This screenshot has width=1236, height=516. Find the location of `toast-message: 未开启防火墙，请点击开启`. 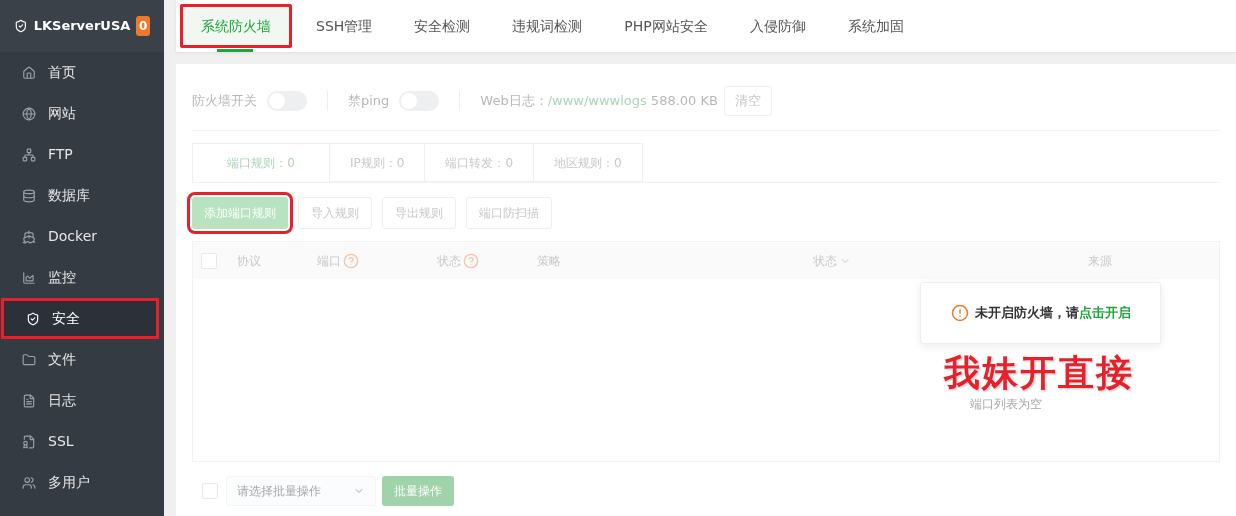

toast-message: 未开启防火墙，请点击开启 is located at coordinates (1052, 313).